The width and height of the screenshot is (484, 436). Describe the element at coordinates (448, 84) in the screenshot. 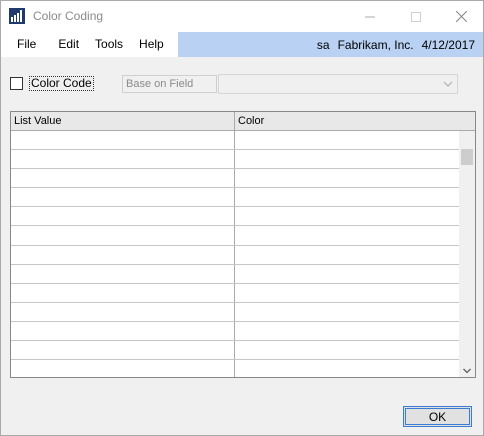

I see `chevron-down-icon` at that location.